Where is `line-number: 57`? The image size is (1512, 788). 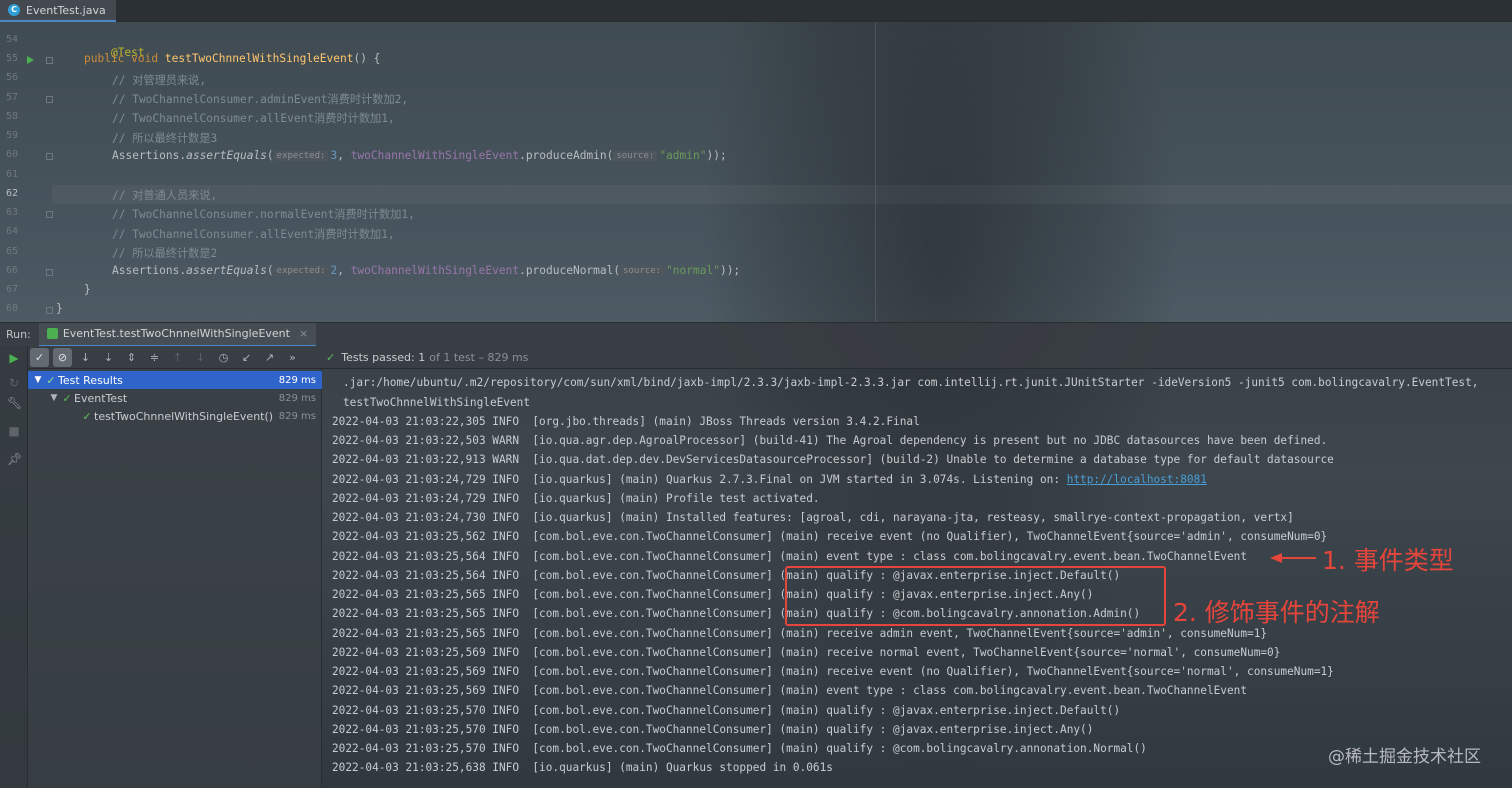
line-number: 57 is located at coordinates (12, 97).